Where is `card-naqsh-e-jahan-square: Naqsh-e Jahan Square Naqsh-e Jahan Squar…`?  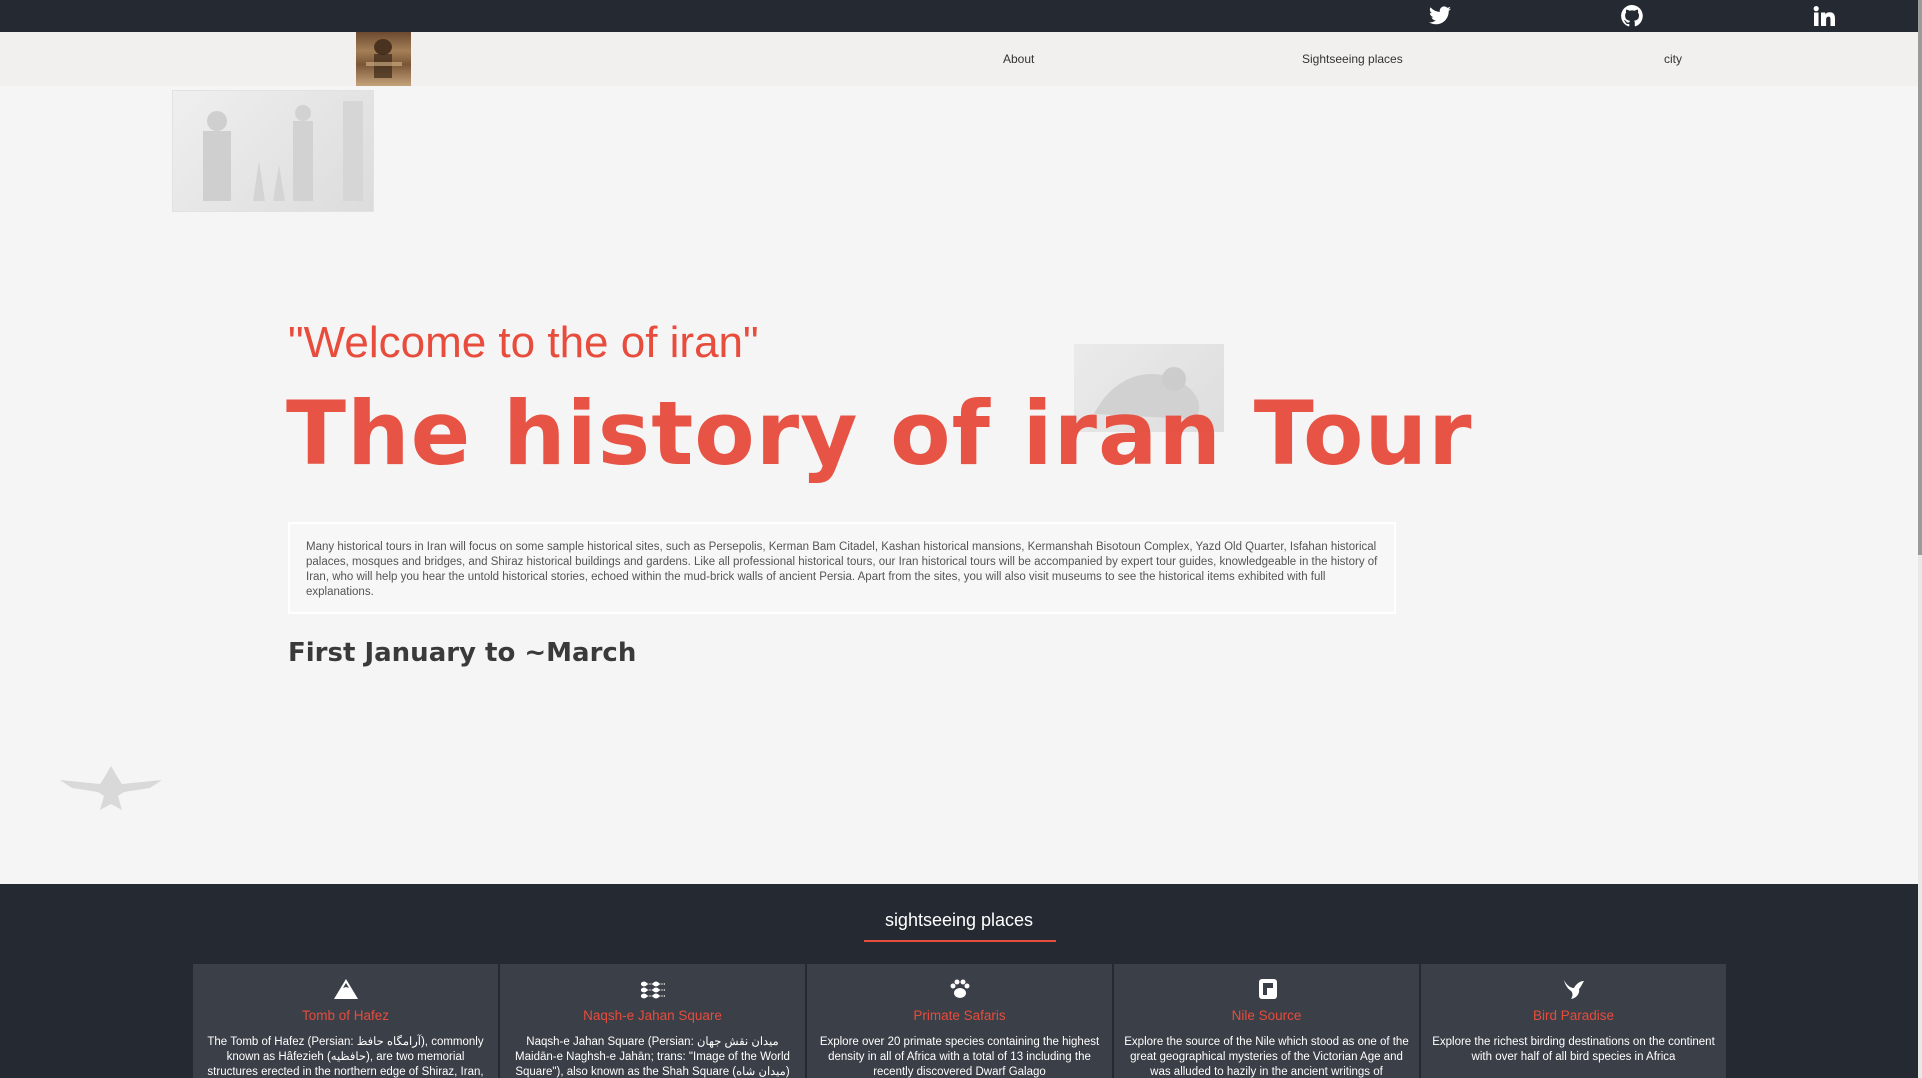 card-naqsh-e-jahan-square: Naqsh-e Jahan Square Naqsh-e Jahan Squar… is located at coordinates (652, 1021).